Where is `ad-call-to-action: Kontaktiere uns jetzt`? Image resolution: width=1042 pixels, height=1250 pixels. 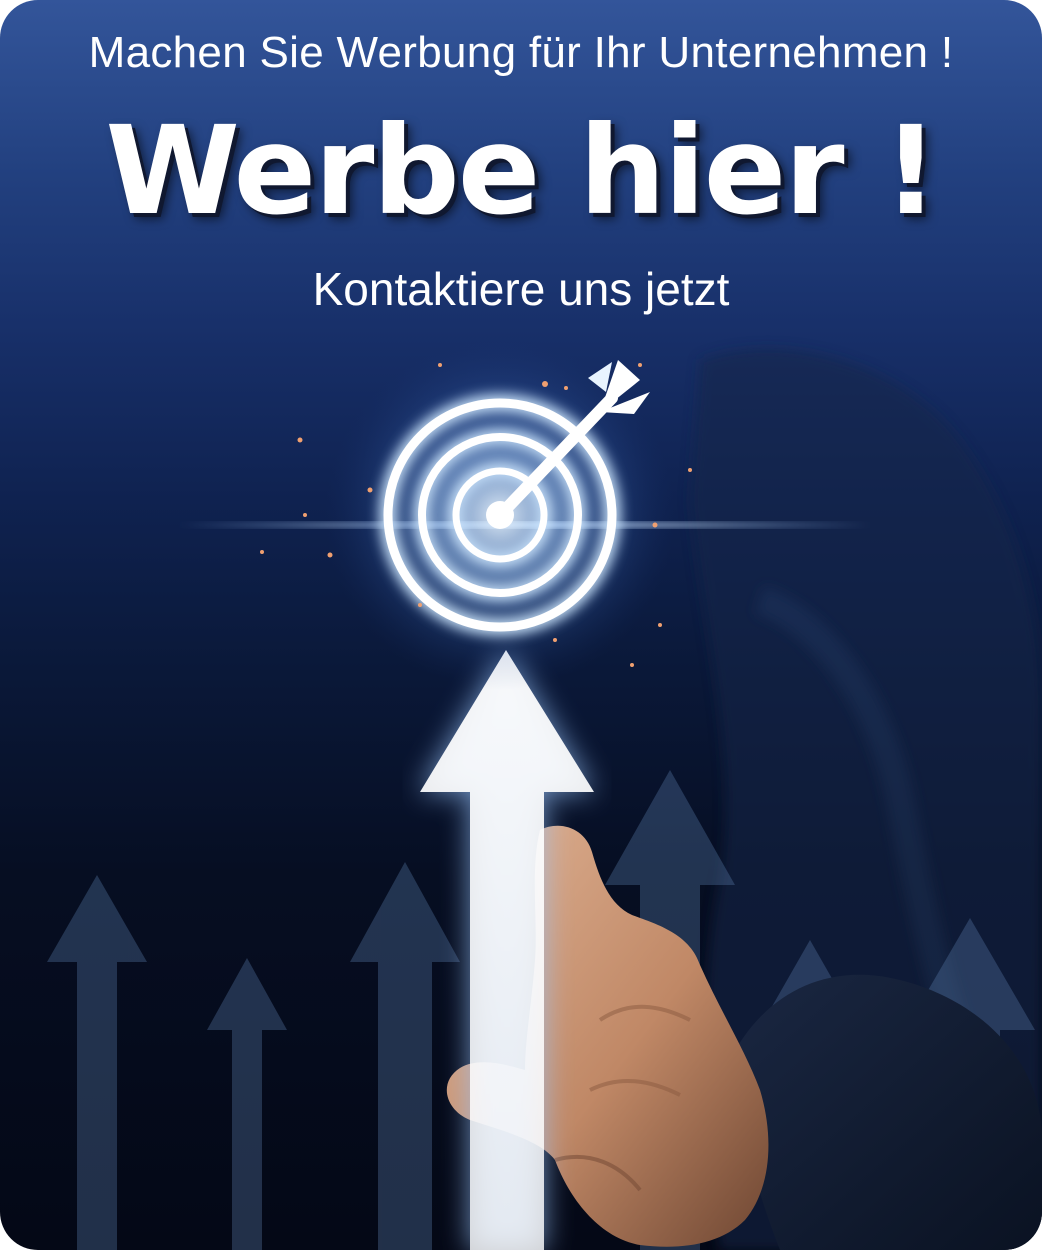
ad-call-to-action: Kontaktiere uns jetzt is located at coordinates (521, 289).